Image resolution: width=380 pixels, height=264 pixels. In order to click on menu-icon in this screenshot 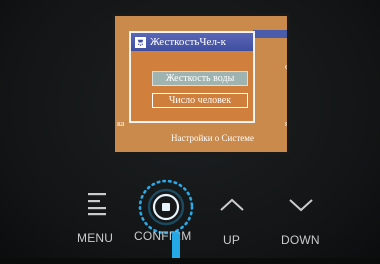, I will do `click(98, 203)`.